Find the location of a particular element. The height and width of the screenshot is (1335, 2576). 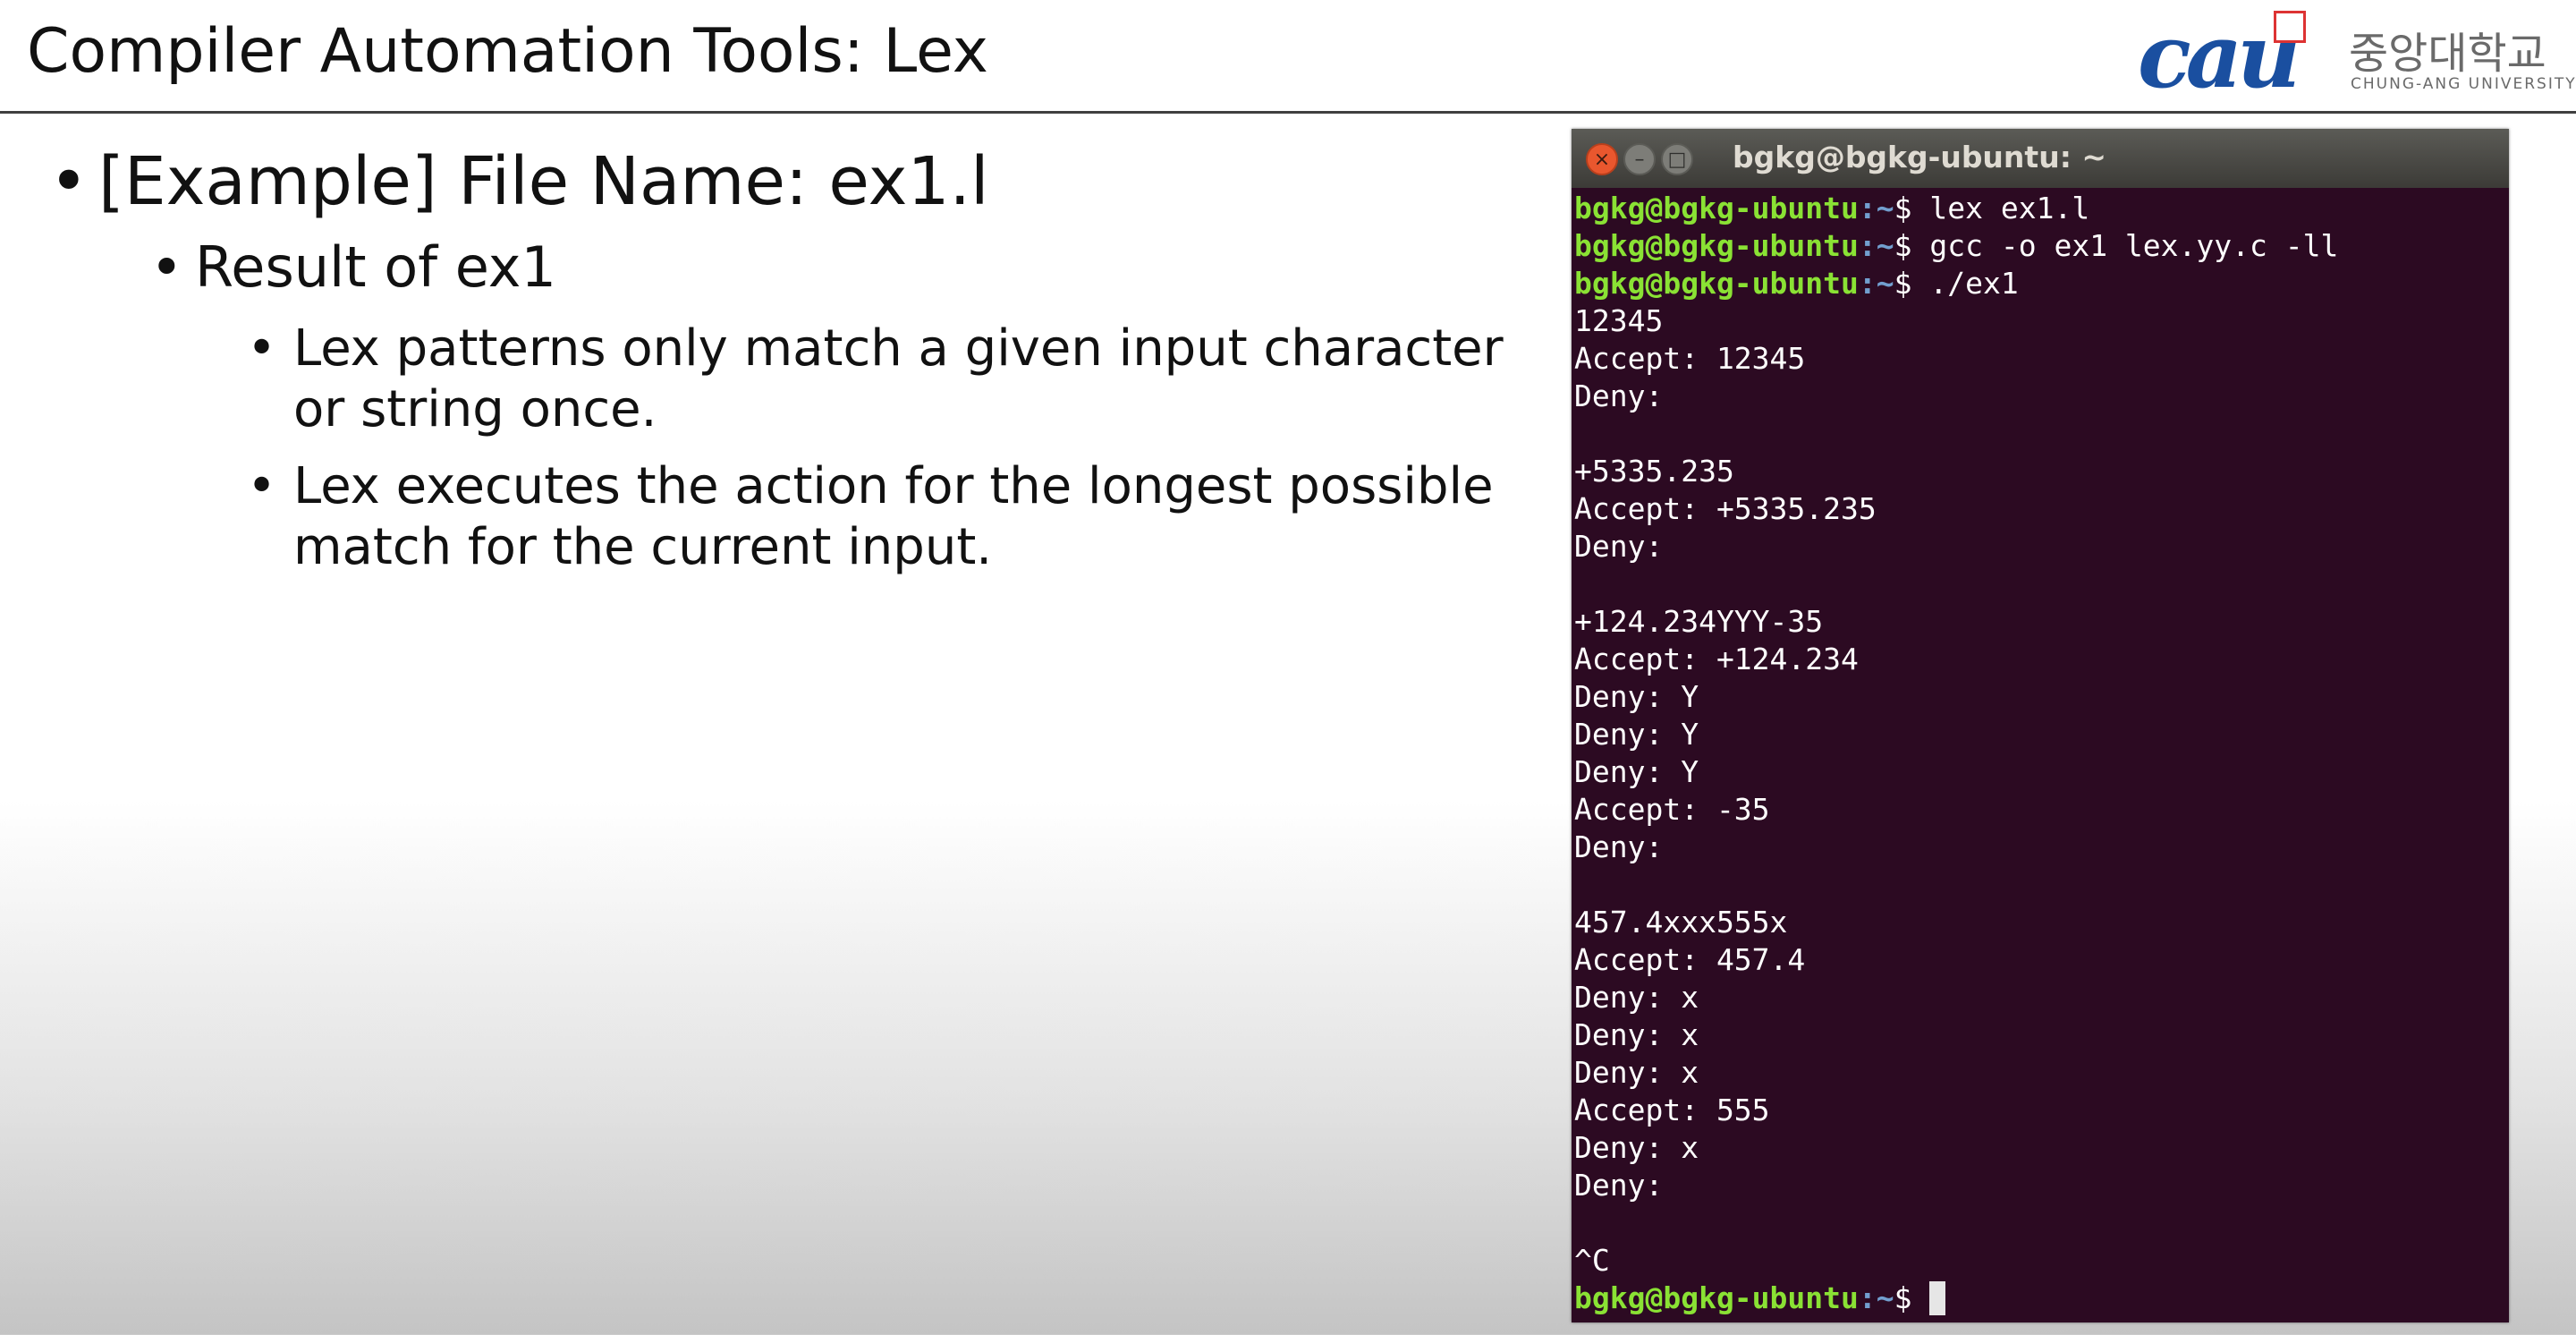

terminal-output-line: +5335.235 is located at coordinates (1654, 471).